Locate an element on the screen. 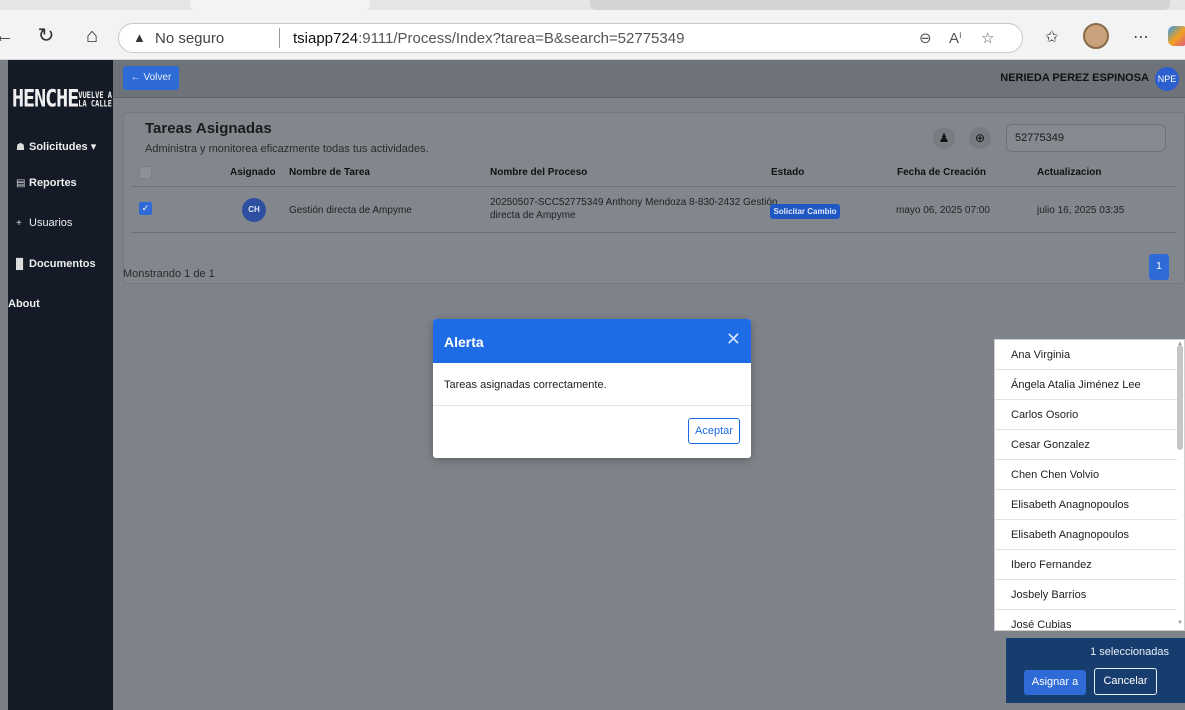 The image size is (1185, 710). scrollbar is located at coordinates (1180, 397).